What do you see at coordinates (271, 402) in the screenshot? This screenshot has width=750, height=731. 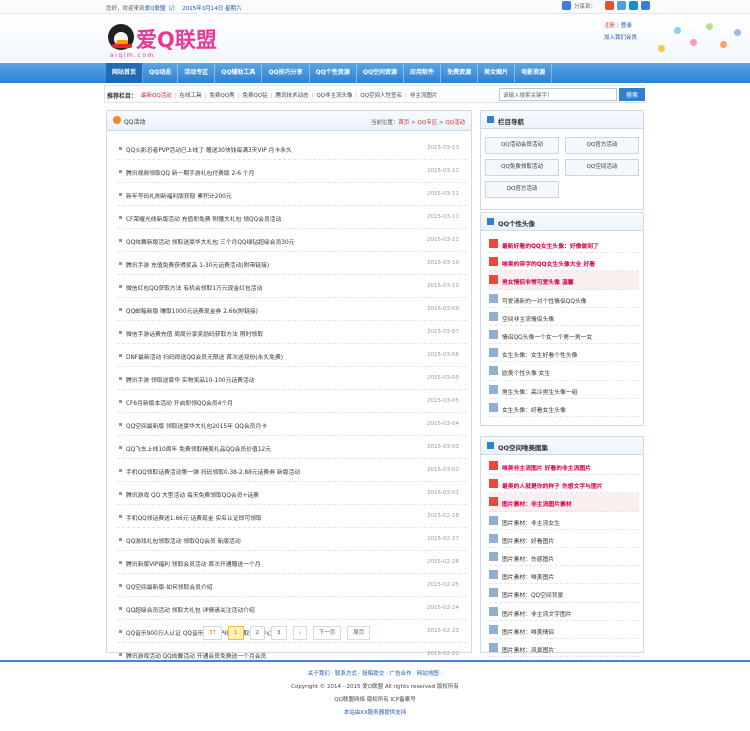 I see `article-title: CF6月新版本活动 开启即领QQ会员4个月` at bounding box center [271, 402].